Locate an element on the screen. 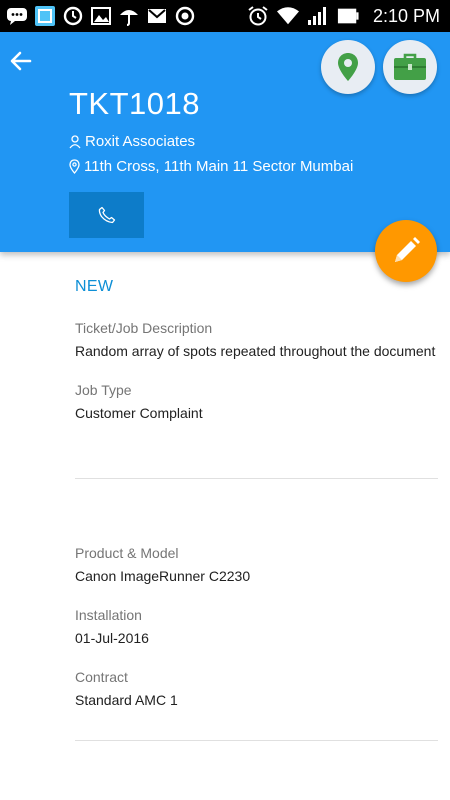  back-arrow-icon is located at coordinates (21, 61).